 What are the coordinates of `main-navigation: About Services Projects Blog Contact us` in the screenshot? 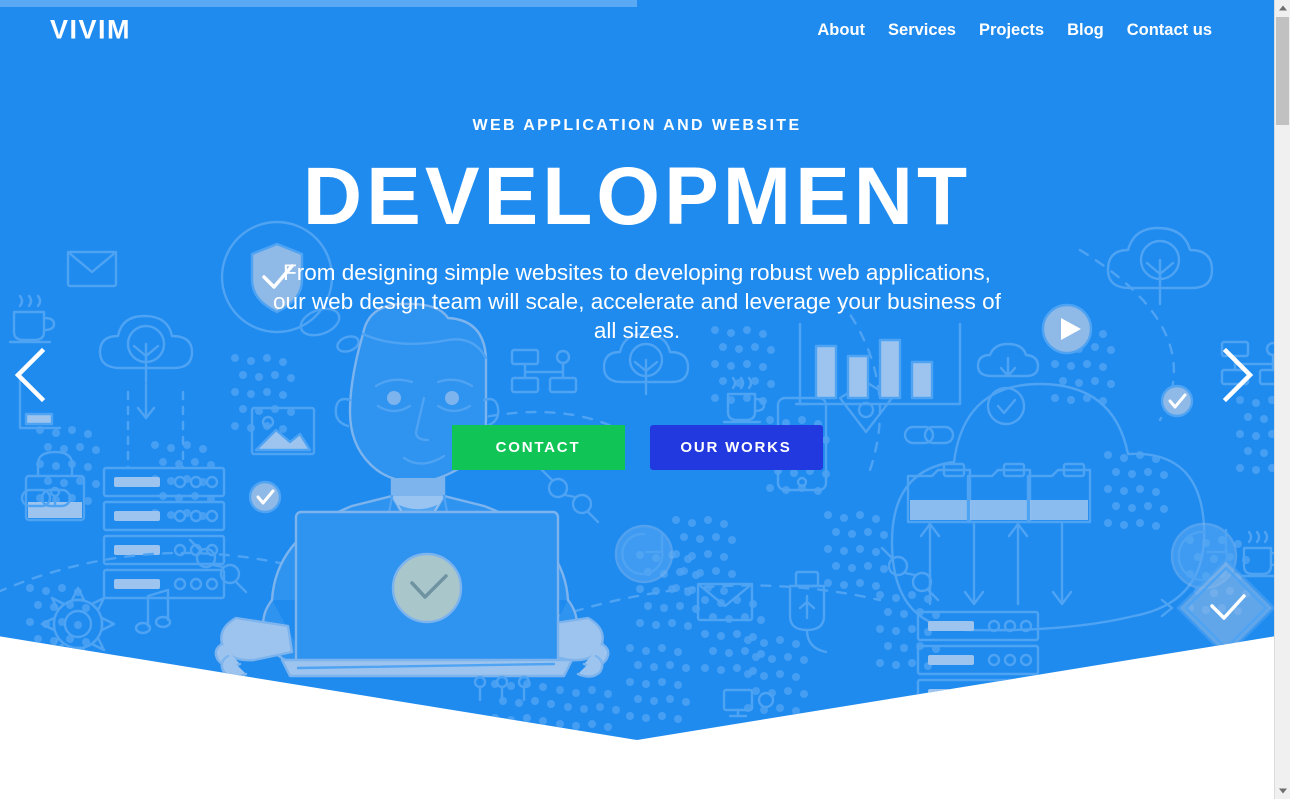 It's located at (1014, 29).